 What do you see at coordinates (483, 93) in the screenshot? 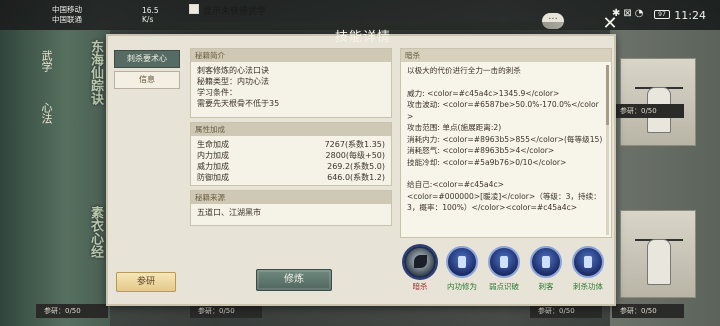
I see `description-line: 威力: <color=#c45a4c>1345.9</color>` at bounding box center [483, 93].